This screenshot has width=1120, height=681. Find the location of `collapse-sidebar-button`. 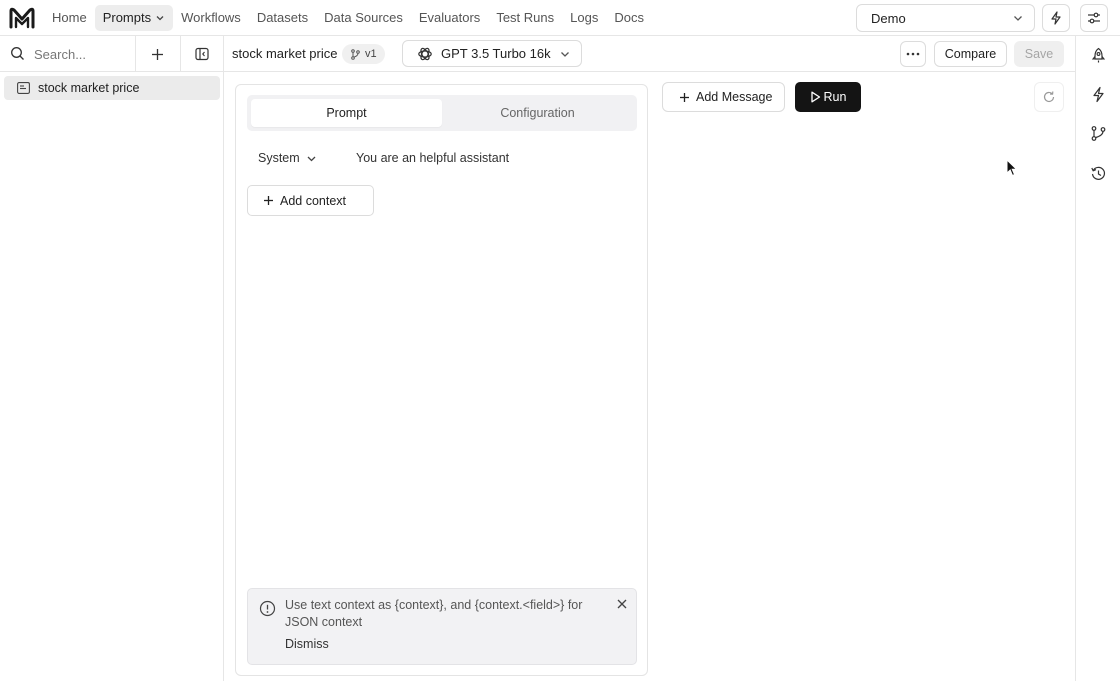

collapse-sidebar-button is located at coordinates (202, 54).